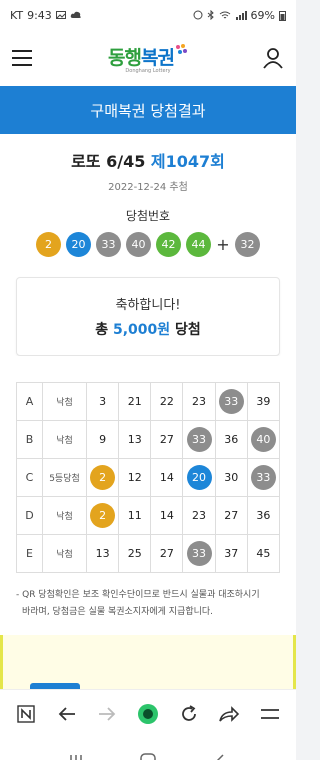 The width and height of the screenshot is (320, 760). I want to click on status-bar: KT 9:43 69%, so click(148, 15).